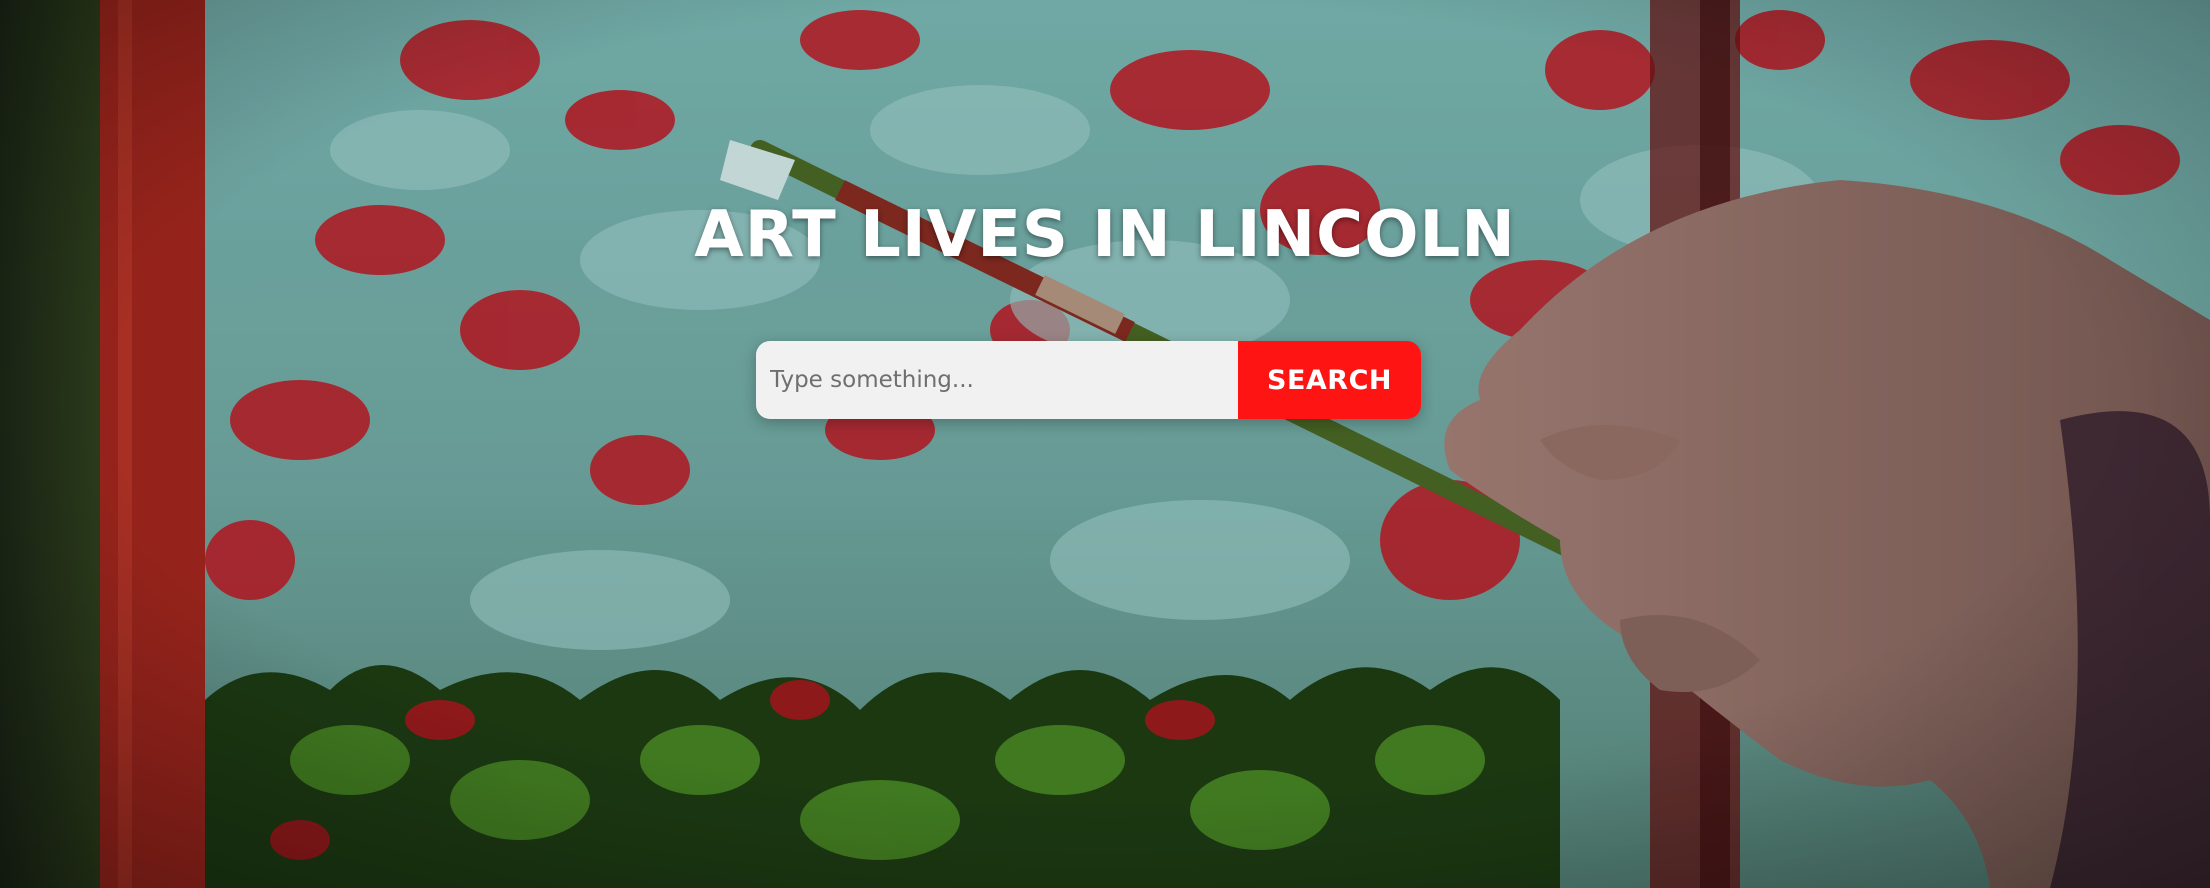 The width and height of the screenshot is (2210, 888). I want to click on search-form: SEARCH, so click(1088, 380).